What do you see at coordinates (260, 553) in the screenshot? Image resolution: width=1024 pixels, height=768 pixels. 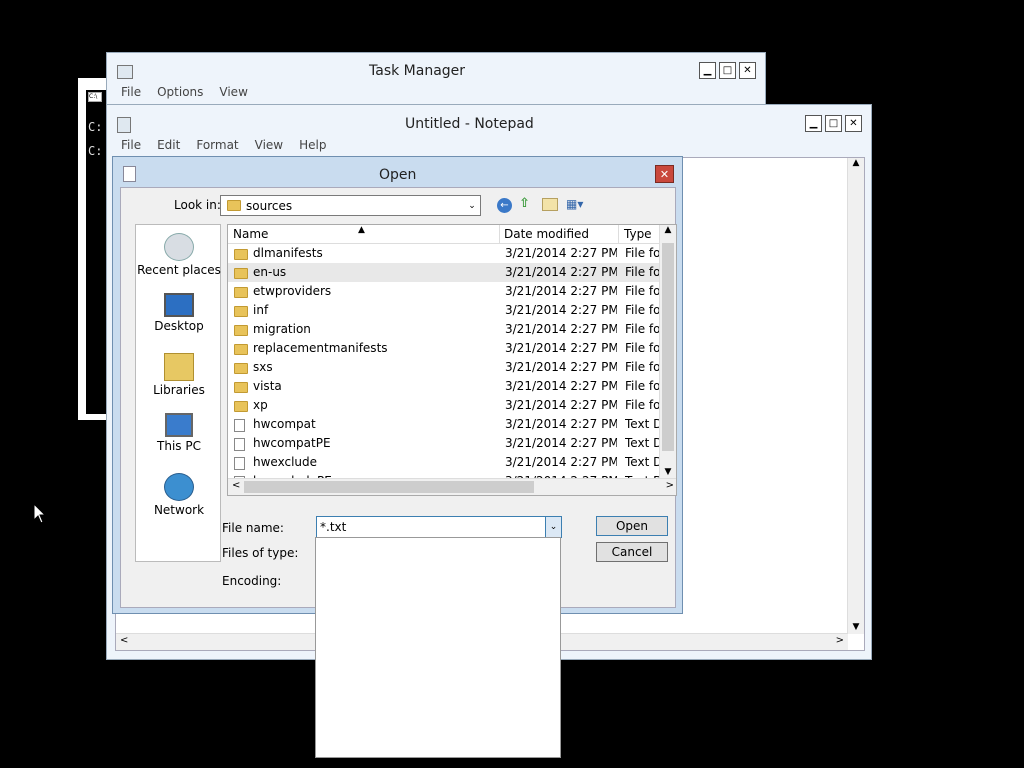 I see `files-of-type-label: Files of type:` at bounding box center [260, 553].